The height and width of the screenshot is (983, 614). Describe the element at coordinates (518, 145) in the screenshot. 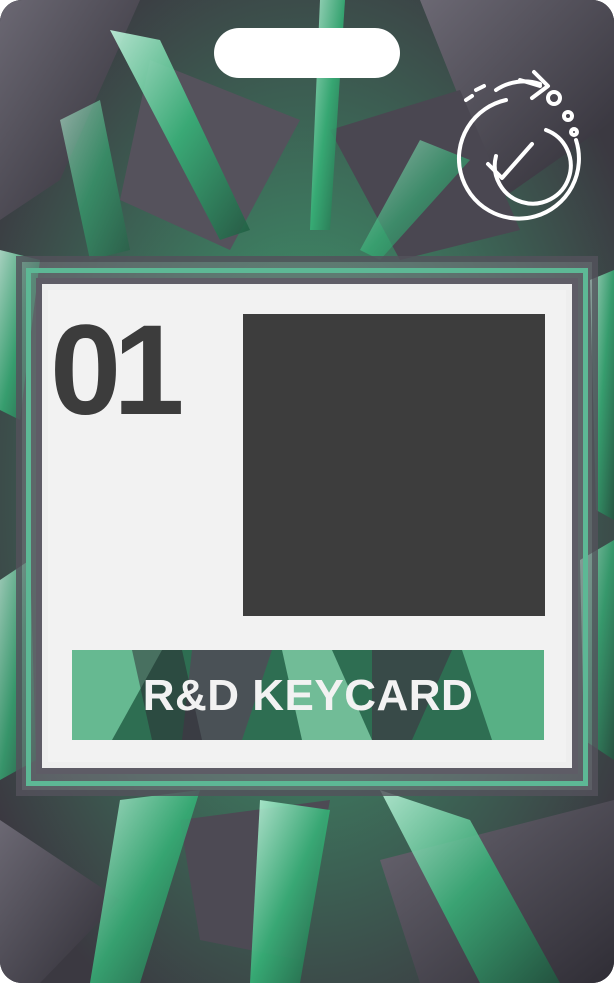

I see `refresh-check-icon` at that location.